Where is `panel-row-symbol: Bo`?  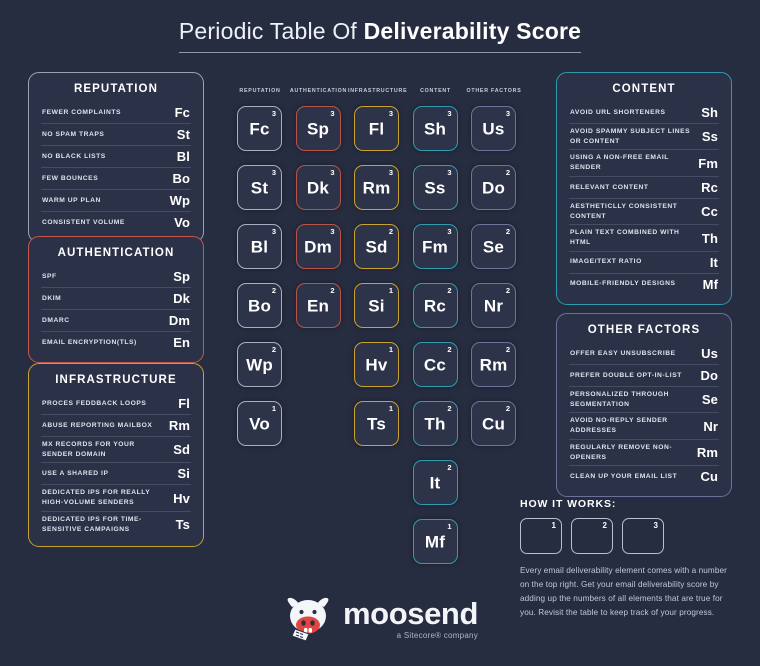 panel-row-symbol: Bo is located at coordinates (181, 178).